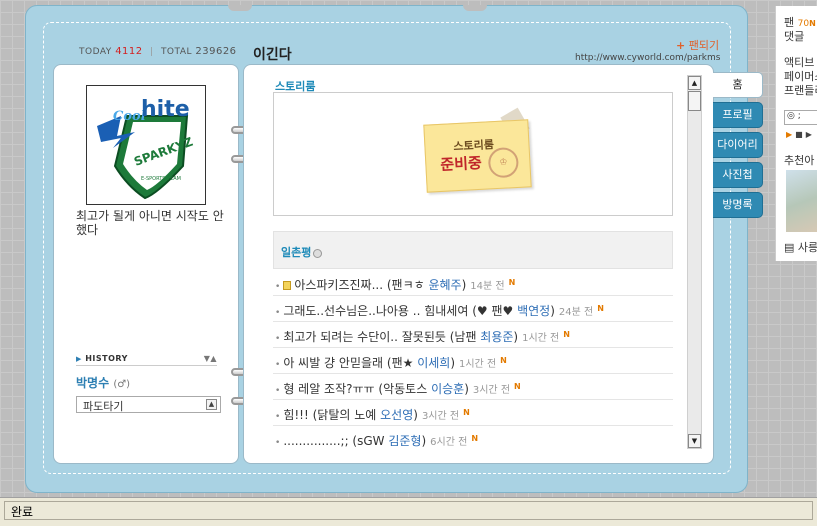  I want to click on comment-author: 김준형, so click(404, 441).